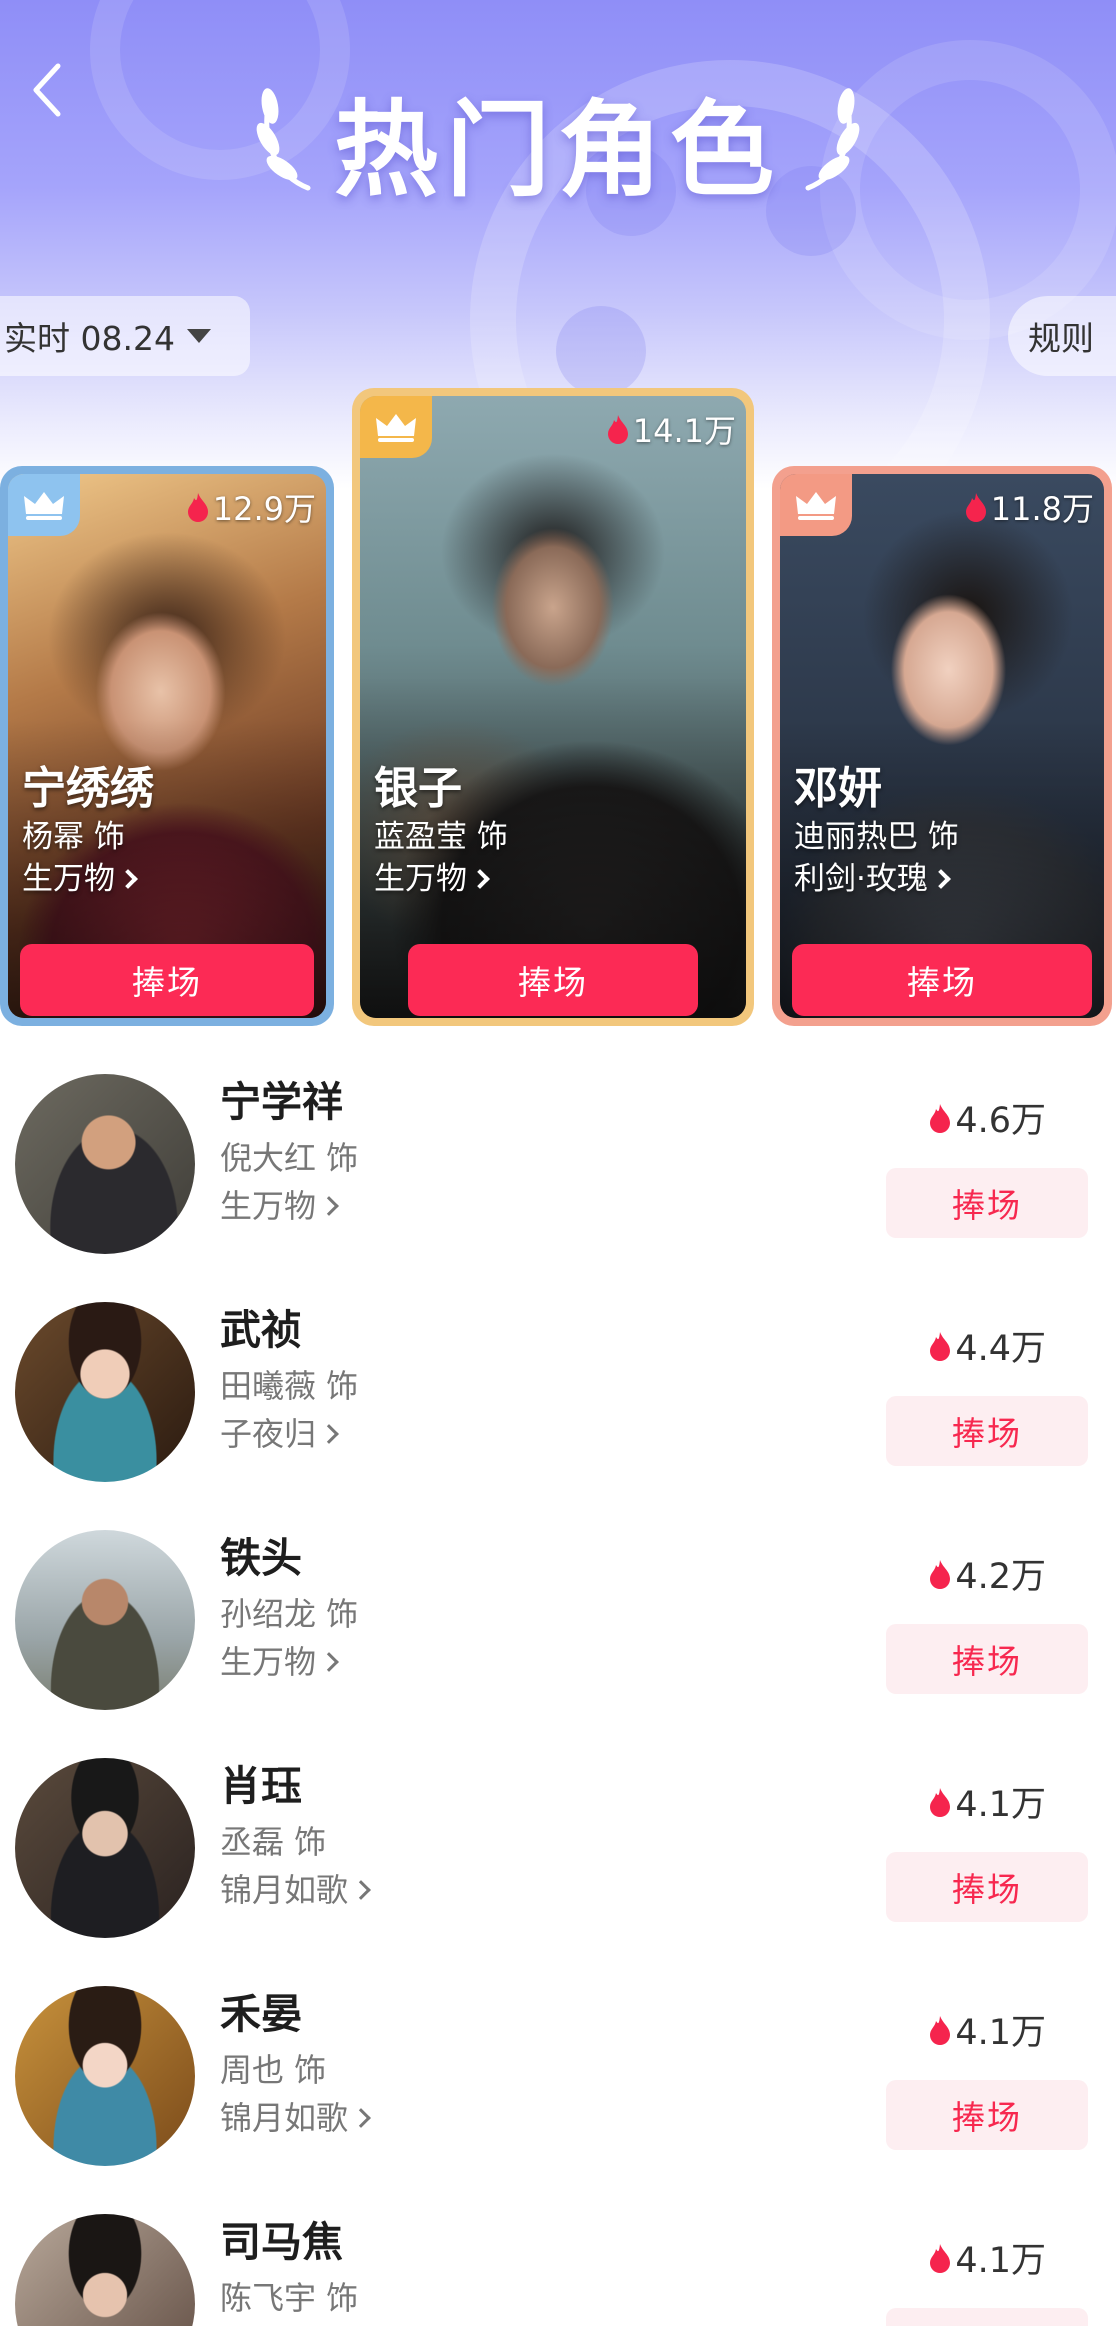 The image size is (1116, 2326). I want to click on actor-name: 孙绍龙 饰, so click(289, 1614).